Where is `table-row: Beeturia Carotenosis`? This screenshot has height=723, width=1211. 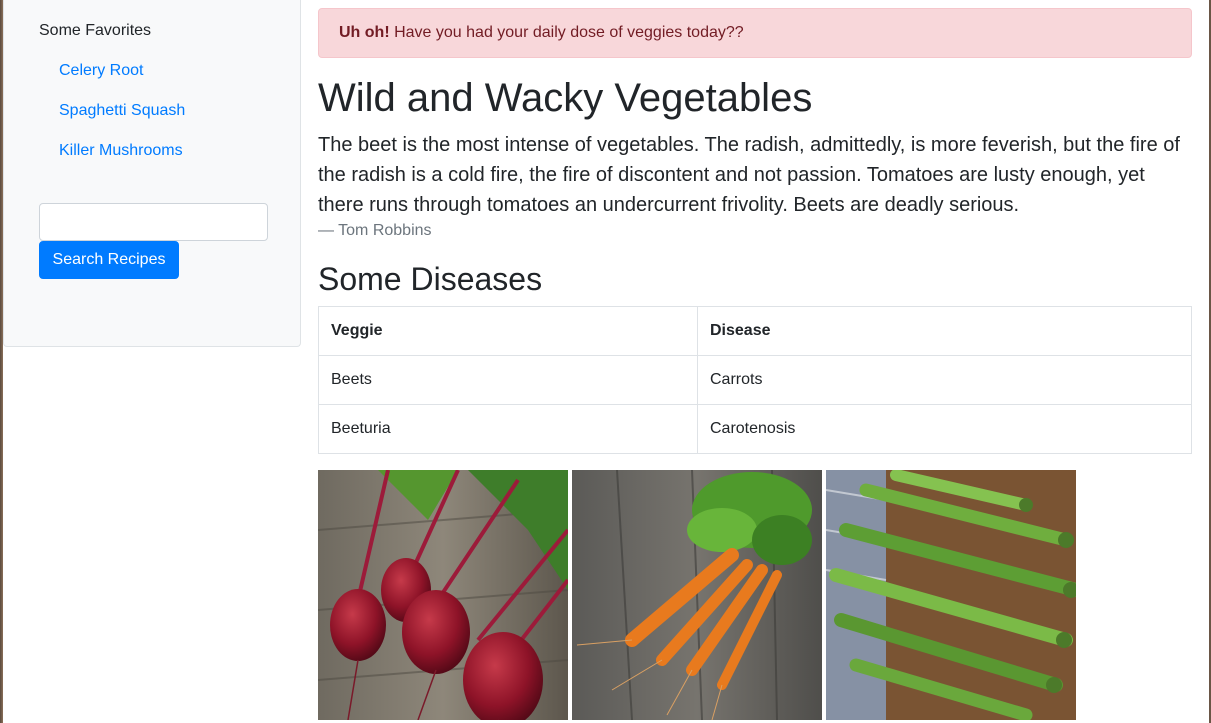 table-row: Beeturia Carotenosis is located at coordinates (755, 429).